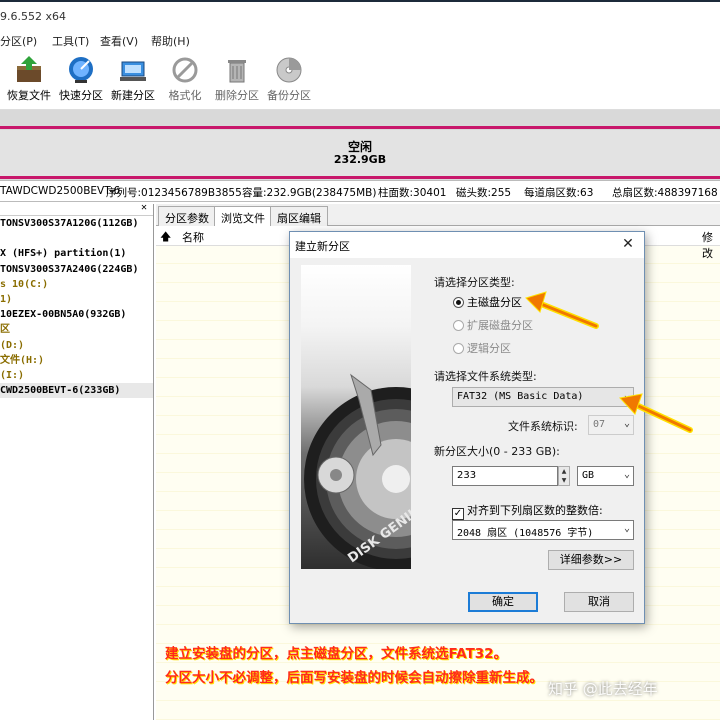 This screenshot has width=720, height=720. I want to click on annotation-arrows, so click(609, 362).